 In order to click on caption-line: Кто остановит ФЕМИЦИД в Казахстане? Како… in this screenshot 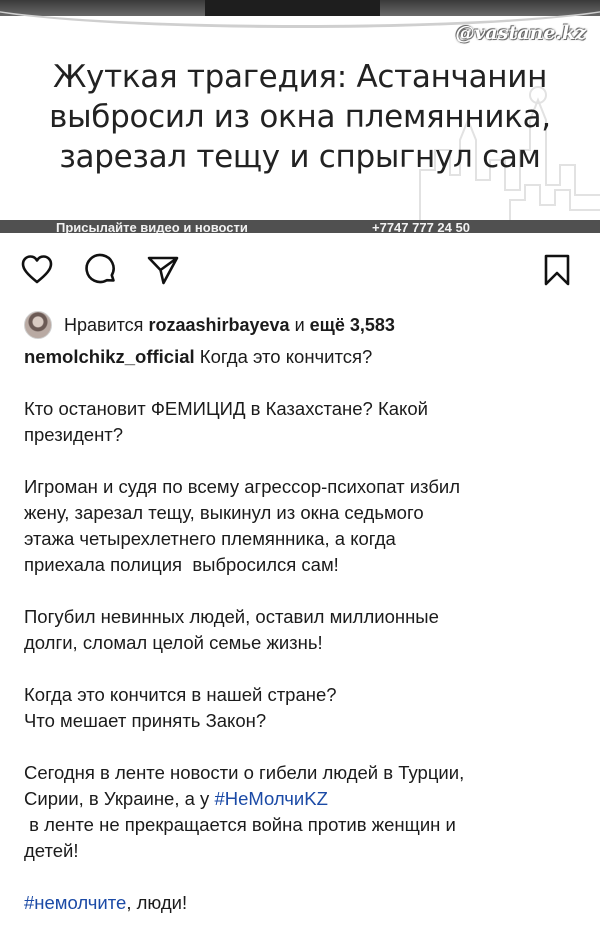, I will do `click(226, 408)`.